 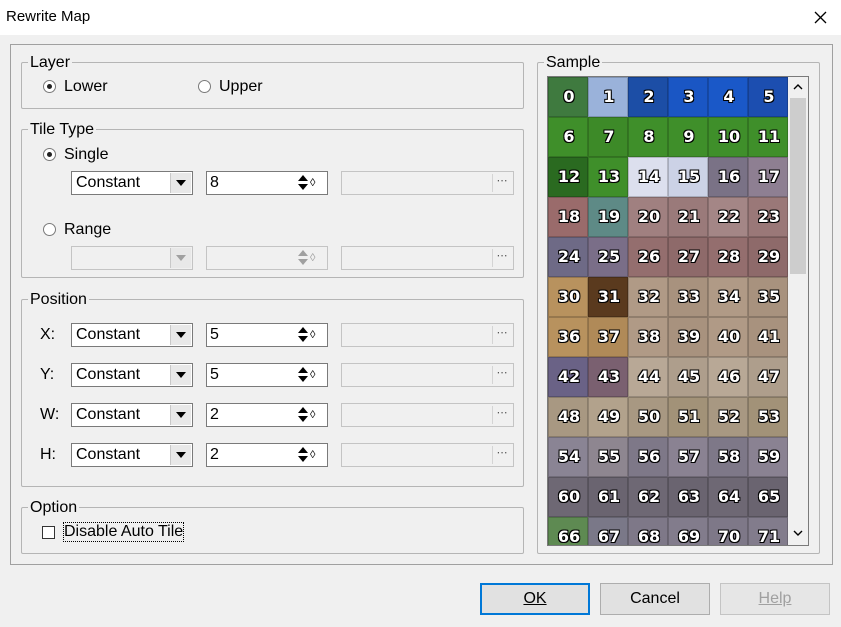 I want to click on sample-tile: 61, so click(x=608, y=497).